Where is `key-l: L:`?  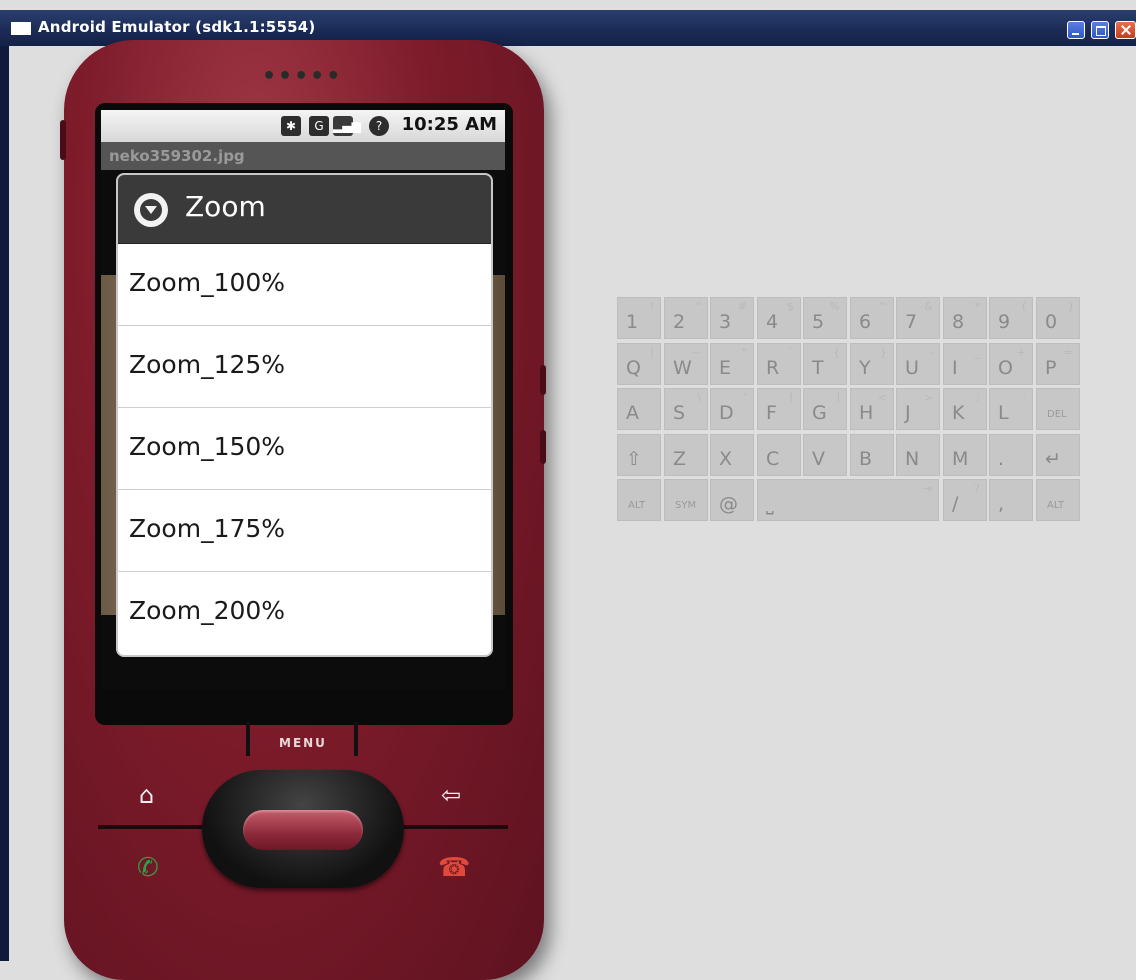
key-l: L: is located at coordinates (1011, 409).